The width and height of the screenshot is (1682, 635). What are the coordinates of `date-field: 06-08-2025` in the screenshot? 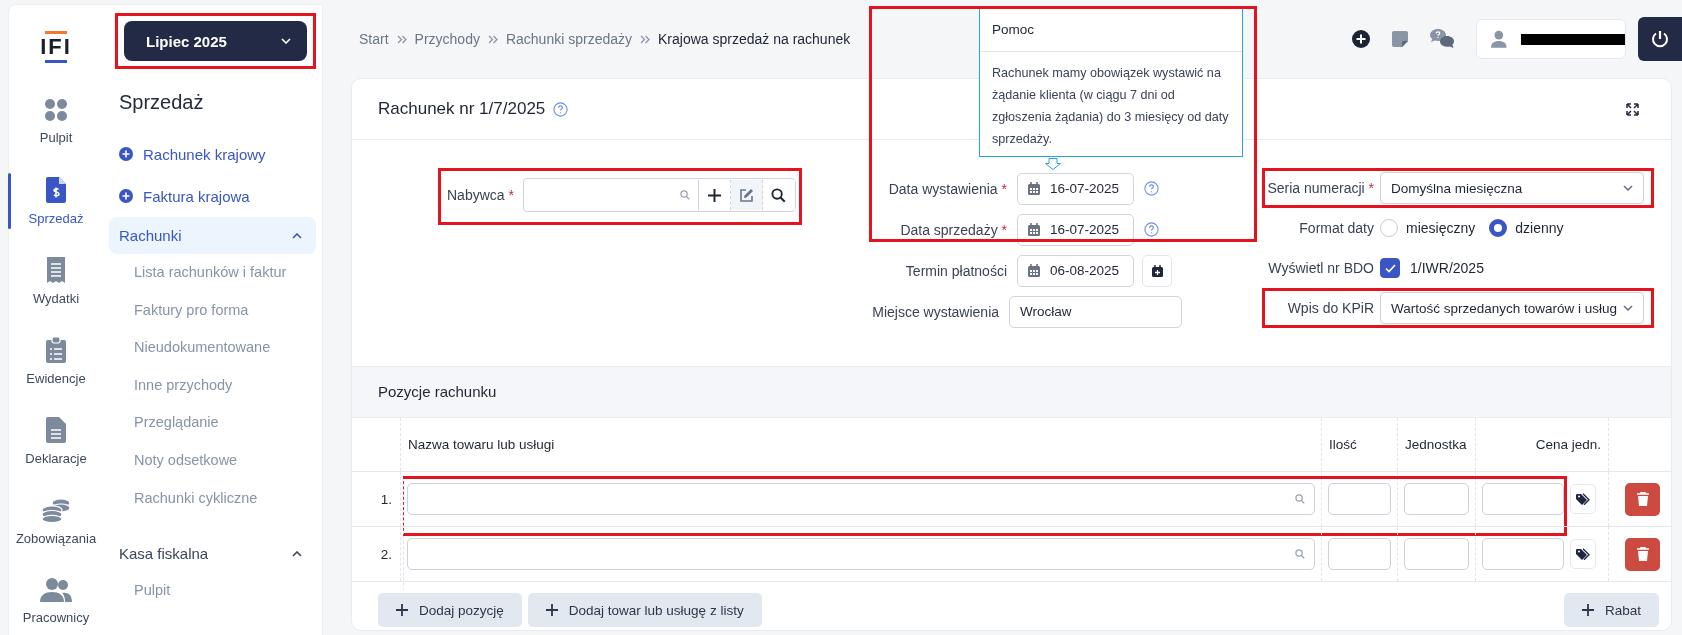 It's located at (1075, 270).